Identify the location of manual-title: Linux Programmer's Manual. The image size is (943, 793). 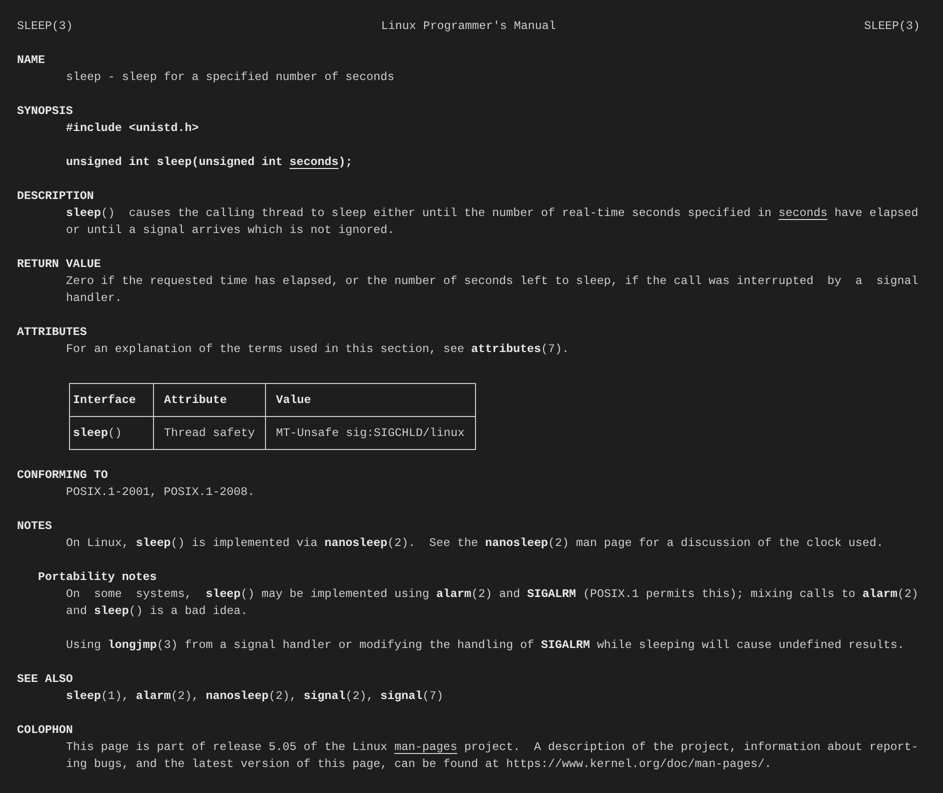
(468, 27).